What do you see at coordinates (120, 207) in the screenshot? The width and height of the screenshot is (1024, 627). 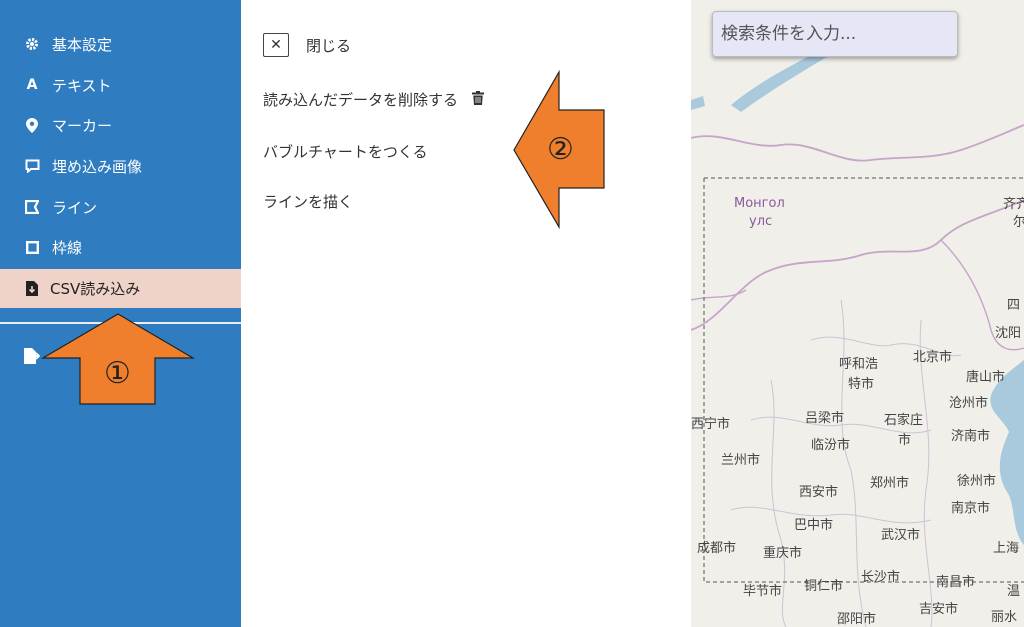 I see `sidebar-item-line: ライン` at bounding box center [120, 207].